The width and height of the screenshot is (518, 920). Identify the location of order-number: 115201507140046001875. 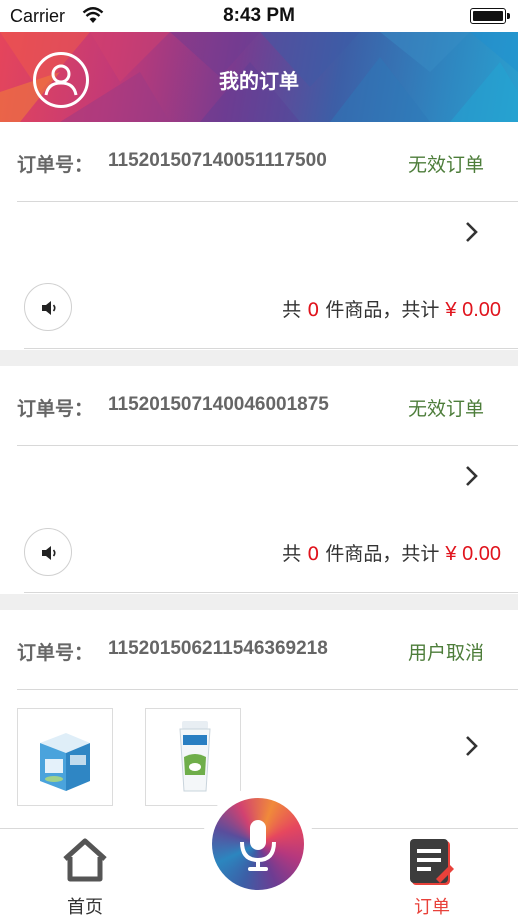
(218, 404).